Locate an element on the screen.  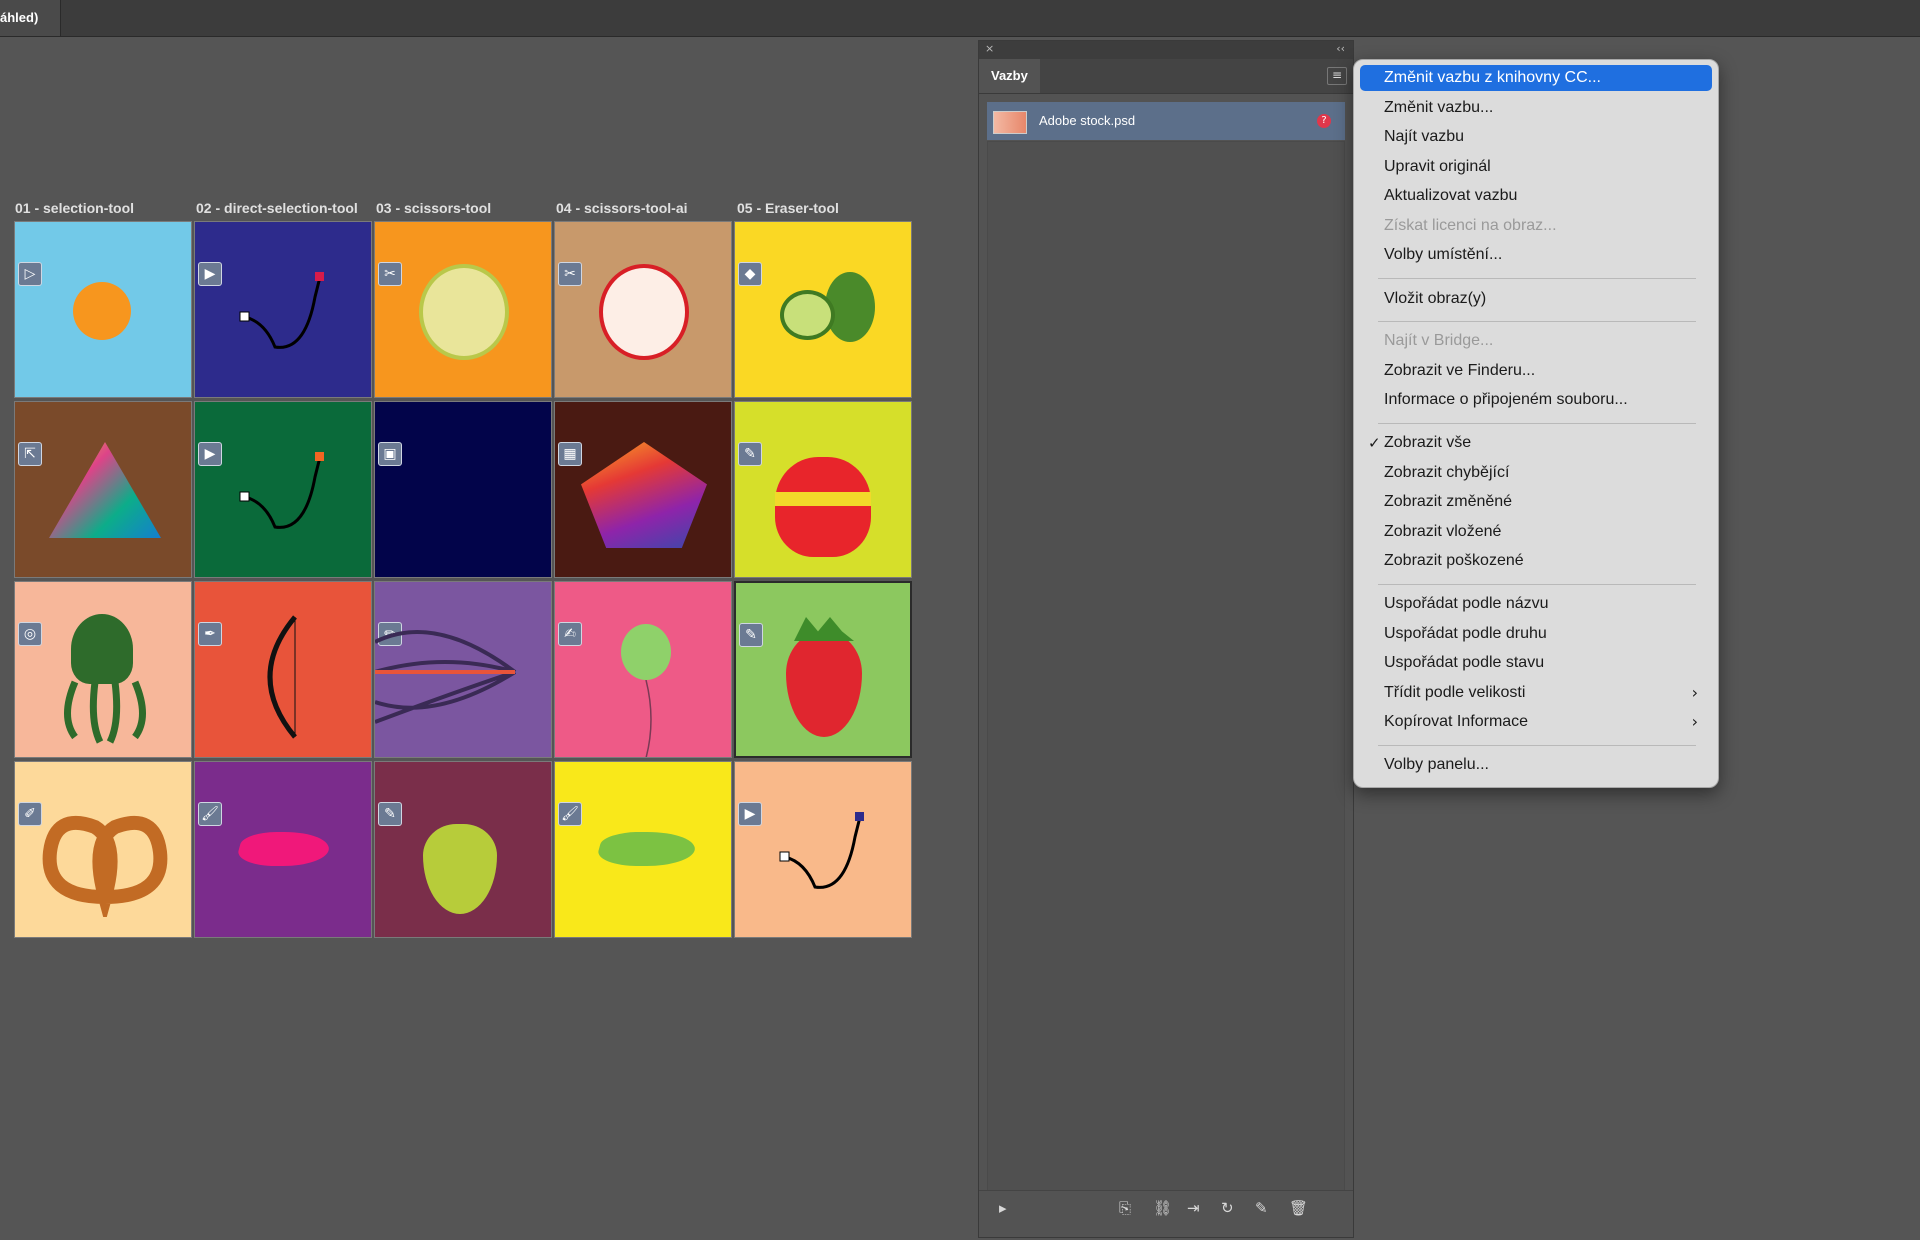
menu-item-show-all: ✓ Zobrazit vše is located at coordinates (1536, 443).